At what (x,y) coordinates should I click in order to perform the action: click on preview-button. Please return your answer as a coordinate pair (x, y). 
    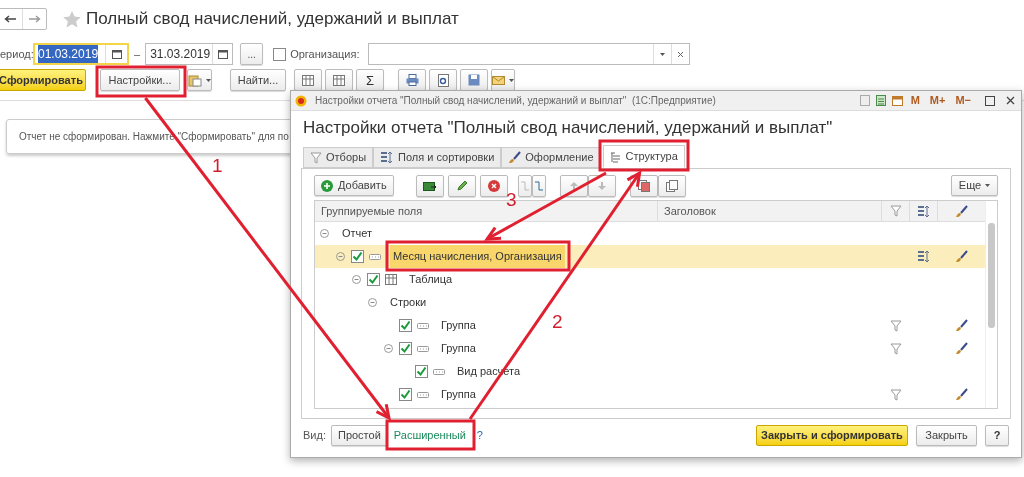
    Looking at the image, I should click on (443, 80).